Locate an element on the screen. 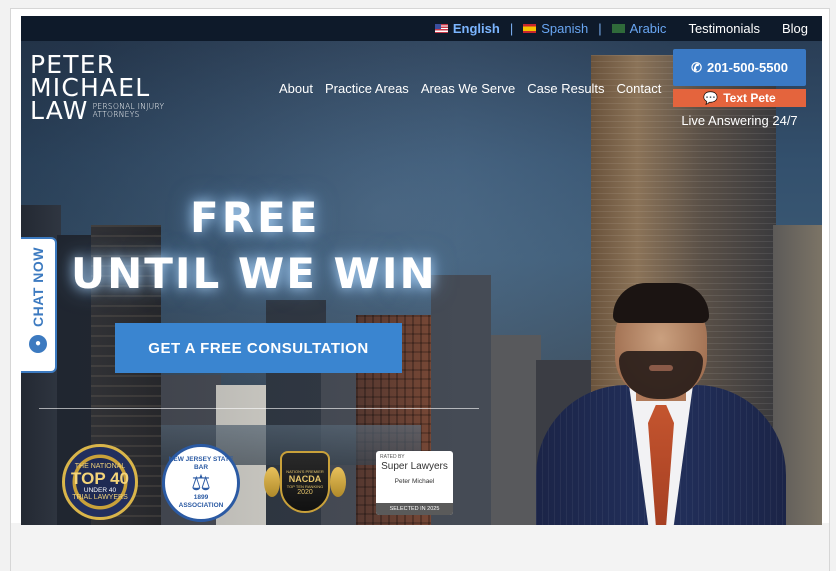 The width and height of the screenshot is (836, 571). nav-contact: Contact is located at coordinates (639, 88).